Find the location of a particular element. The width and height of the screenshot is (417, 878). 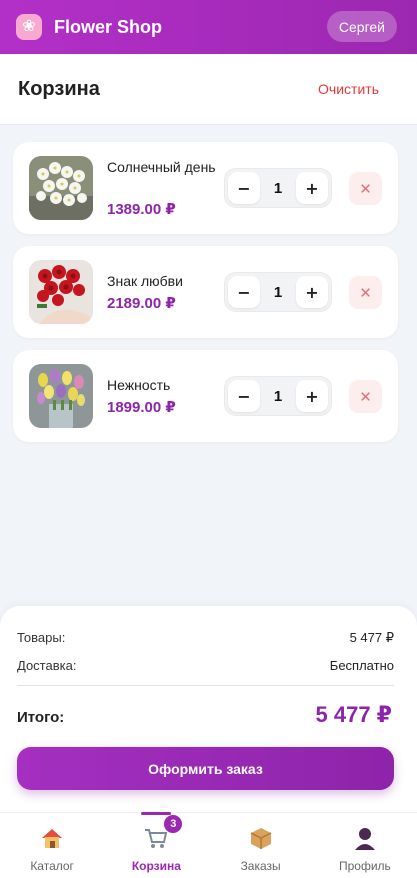

item-price: 1899.00 ₽ is located at coordinates (141, 407).